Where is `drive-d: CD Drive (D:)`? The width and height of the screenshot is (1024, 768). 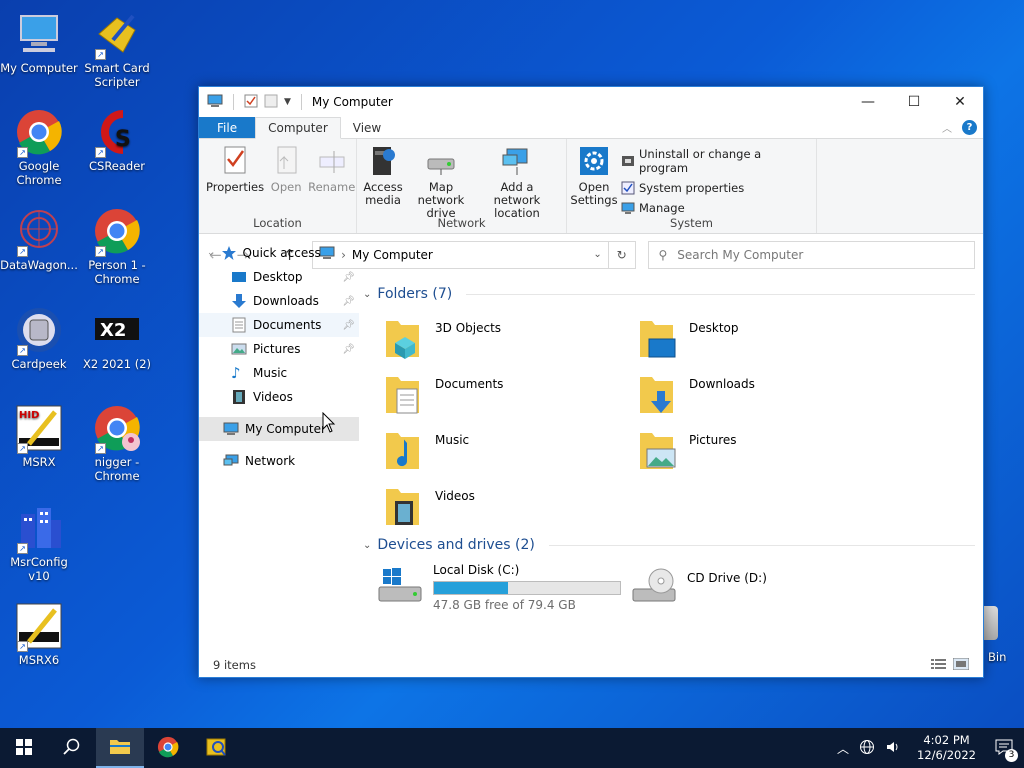
drive-d: CD Drive (D:) is located at coordinates (699, 587).